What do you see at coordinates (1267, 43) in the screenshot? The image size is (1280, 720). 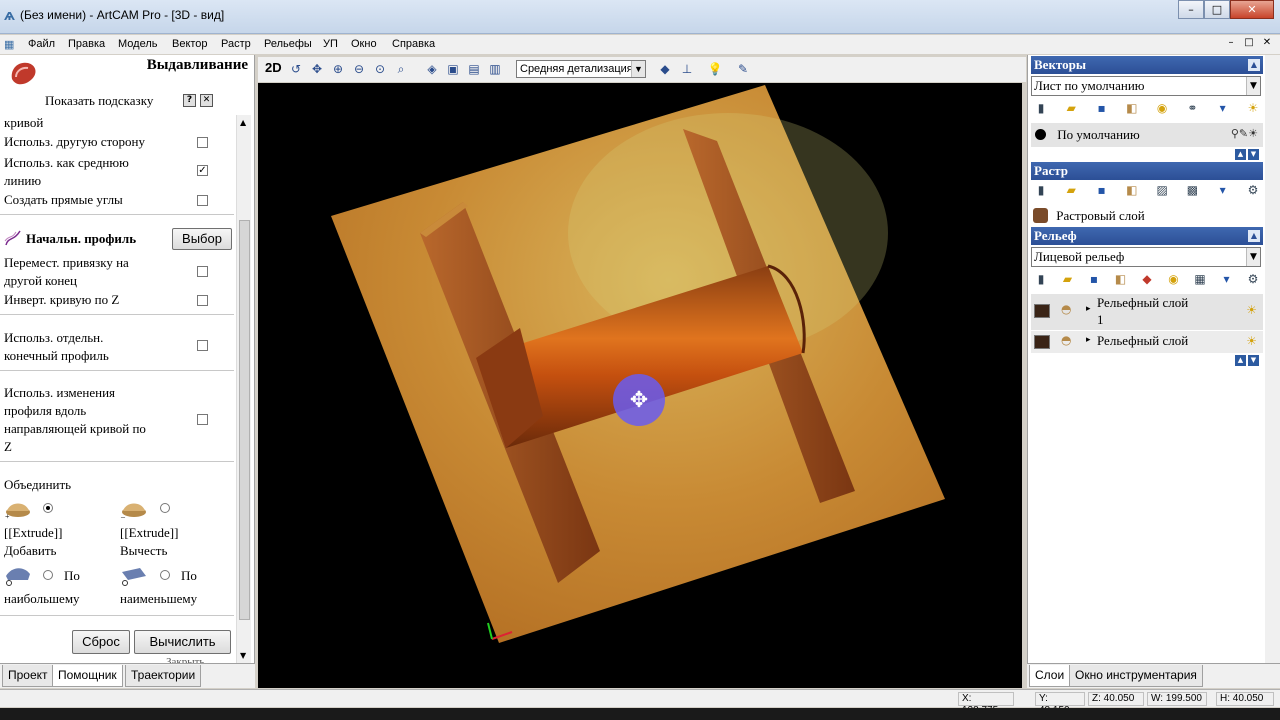 I see `mdi-close-button: ✕` at bounding box center [1267, 43].